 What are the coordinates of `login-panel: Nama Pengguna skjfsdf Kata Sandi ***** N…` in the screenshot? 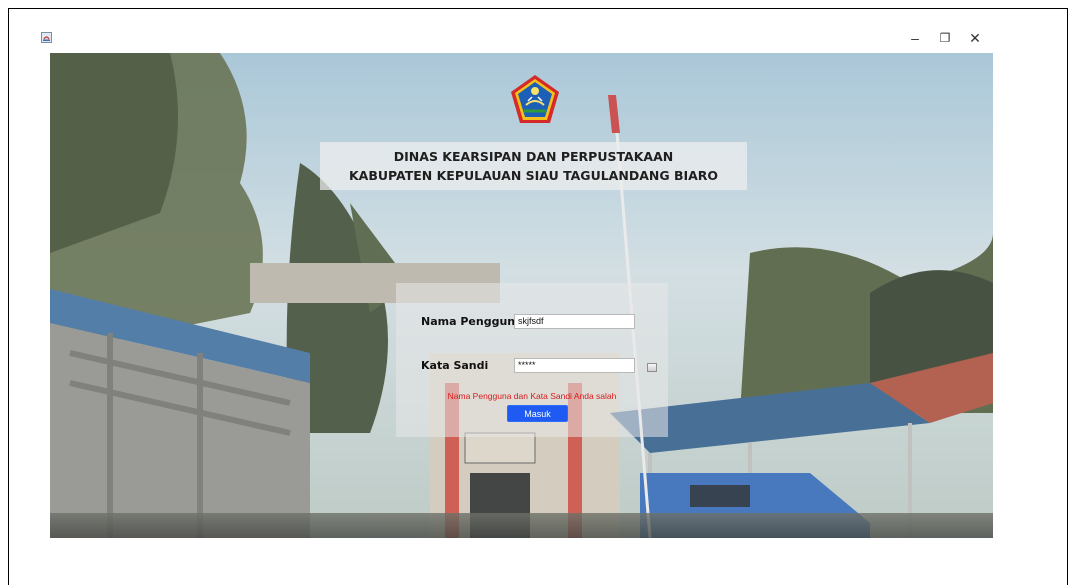 It's located at (532, 360).